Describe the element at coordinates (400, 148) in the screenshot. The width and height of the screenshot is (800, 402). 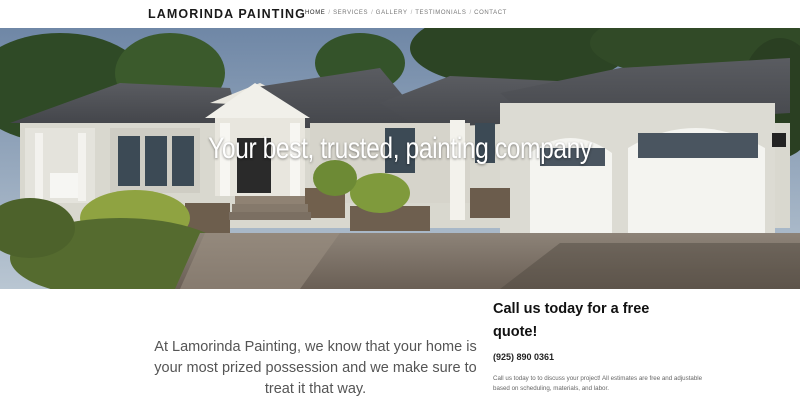
I see `hero-title: Your best, trusted, painting company` at that location.